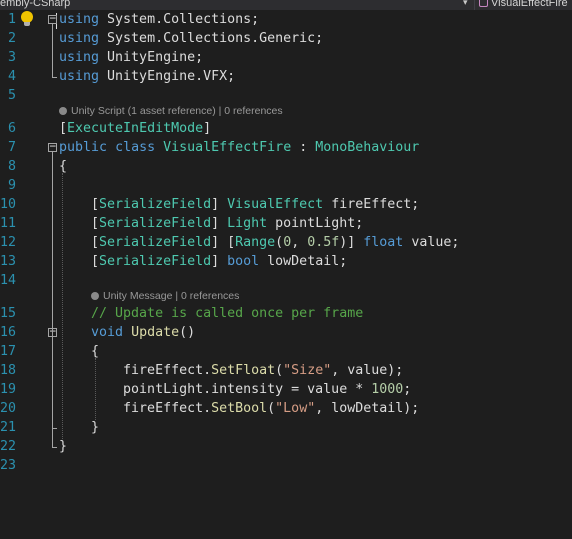 Image resolution: width=572 pixels, height=539 pixels. Describe the element at coordinates (299, 242) in the screenshot. I see `code-token: ,` at that location.